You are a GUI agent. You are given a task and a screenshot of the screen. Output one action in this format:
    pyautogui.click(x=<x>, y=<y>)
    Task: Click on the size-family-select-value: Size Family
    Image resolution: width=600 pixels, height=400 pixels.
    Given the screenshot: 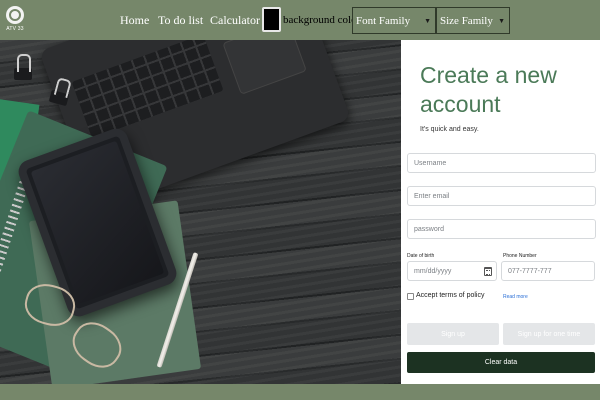 What is the action you would take?
    pyautogui.click(x=466, y=20)
    